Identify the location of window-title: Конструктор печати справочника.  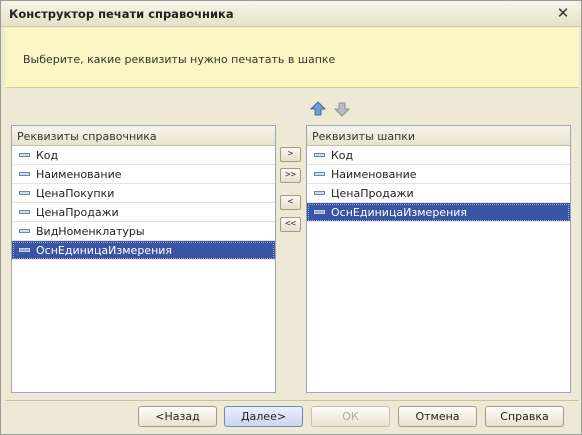
(121, 14).